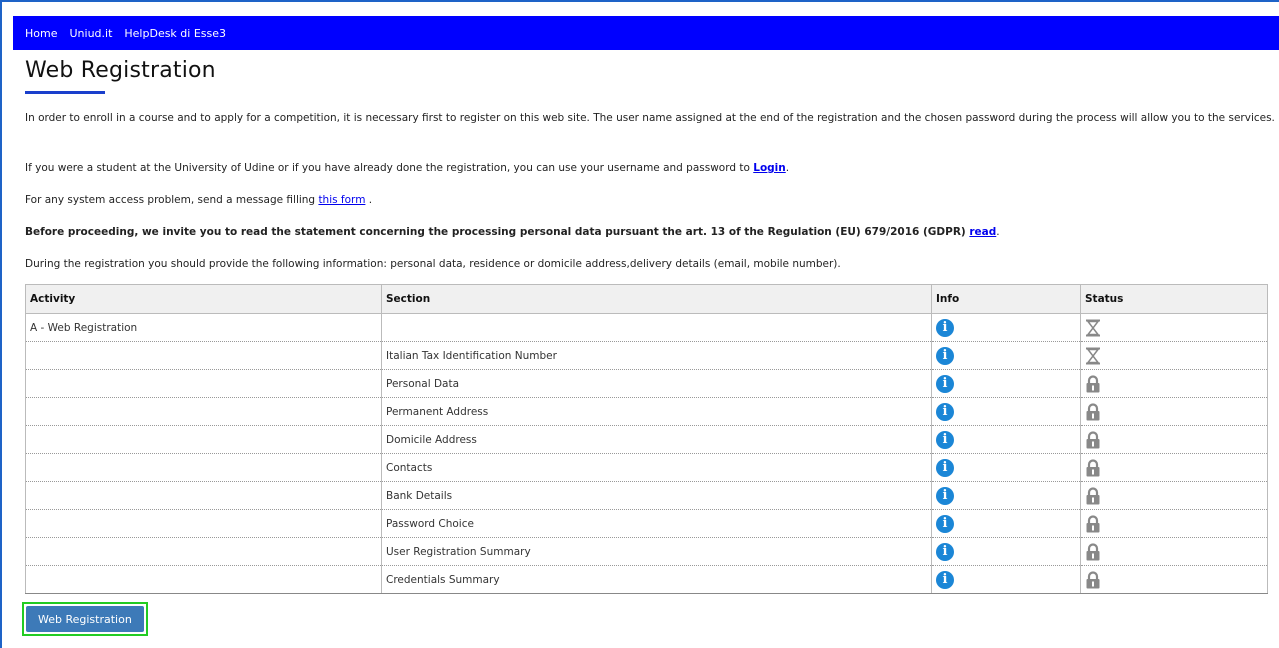 The height and width of the screenshot is (648, 1279). What do you see at coordinates (656, 327) in the screenshot?
I see `cell-section` at bounding box center [656, 327].